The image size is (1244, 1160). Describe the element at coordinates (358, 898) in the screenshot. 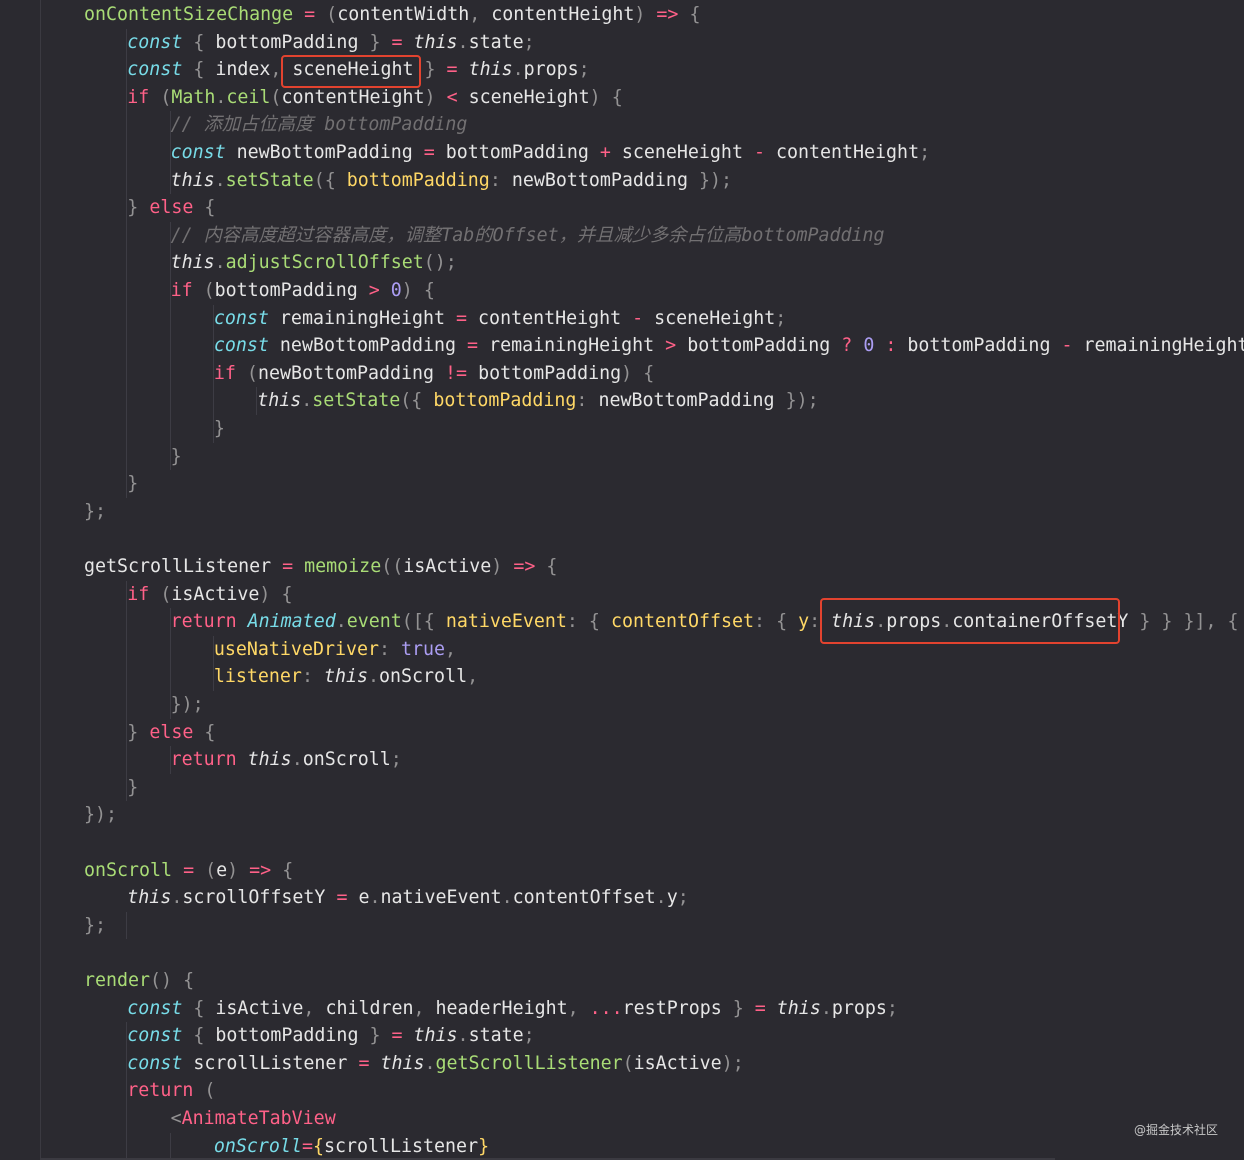

I see `code-token: e` at that location.